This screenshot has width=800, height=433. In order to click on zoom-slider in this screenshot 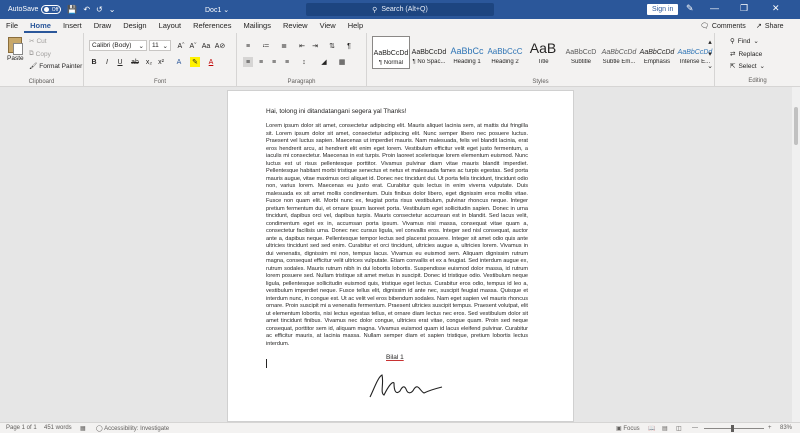, I will do `click(734, 428)`.